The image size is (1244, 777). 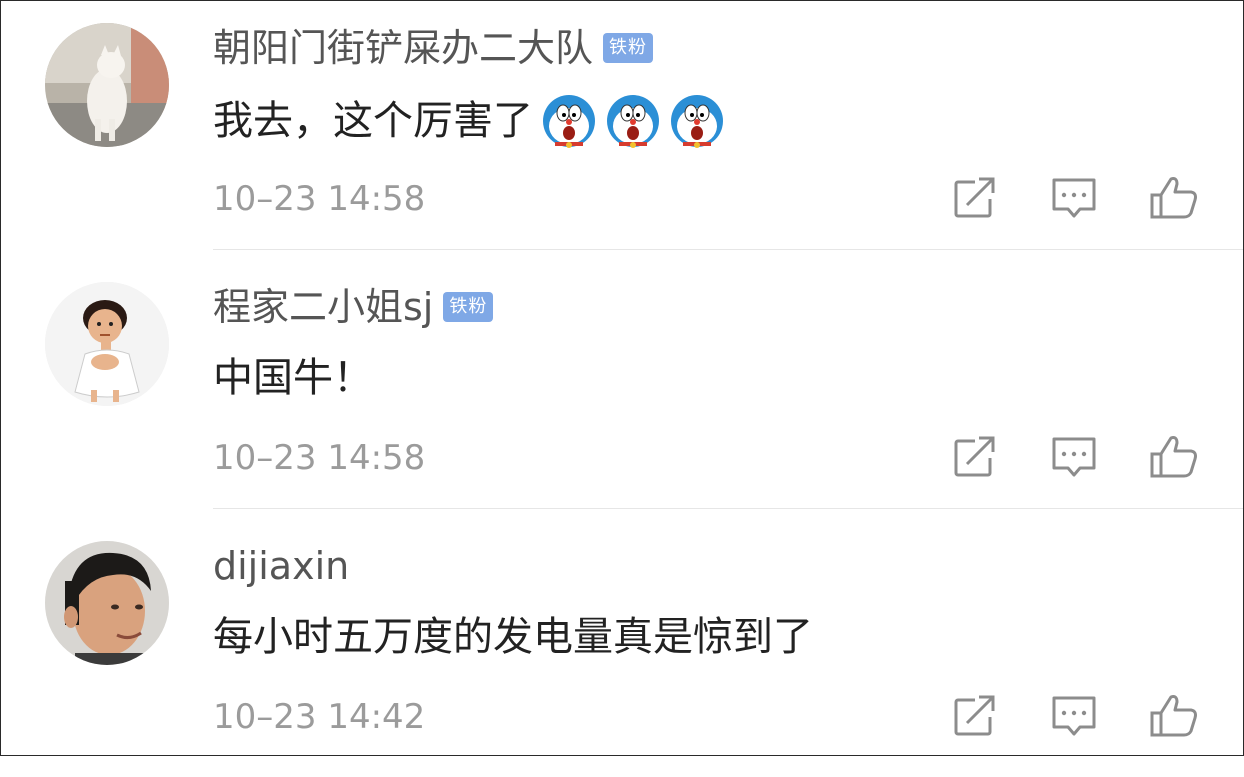 I want to click on username: dijiaxin, so click(x=281, y=566).